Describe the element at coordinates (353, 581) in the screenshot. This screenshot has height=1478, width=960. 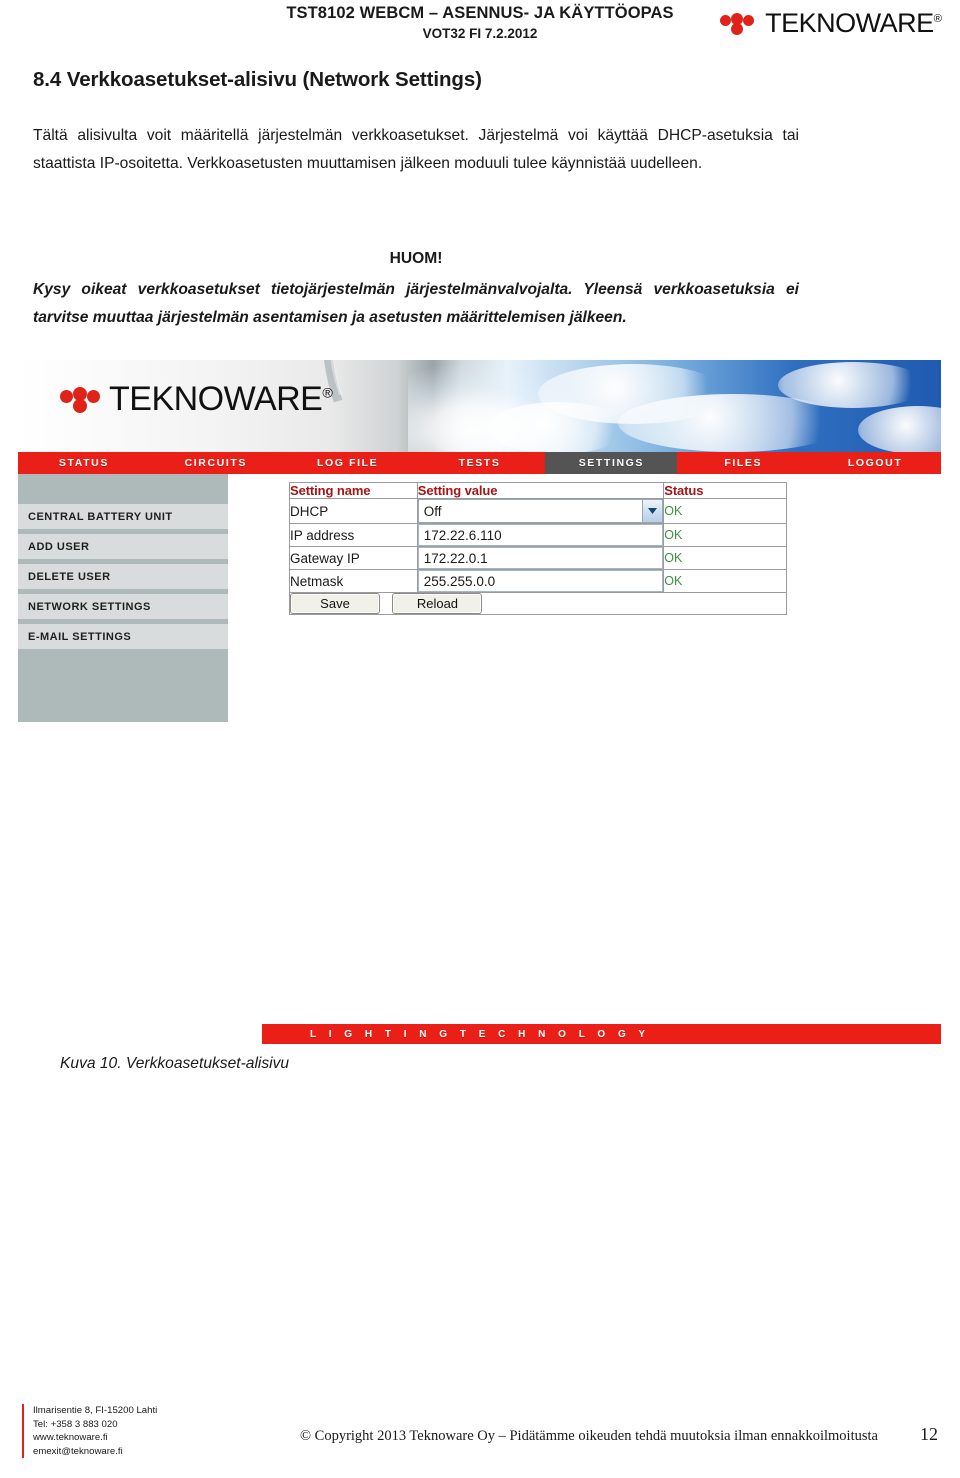
I see `setting-name-netmask: Netmask` at that location.